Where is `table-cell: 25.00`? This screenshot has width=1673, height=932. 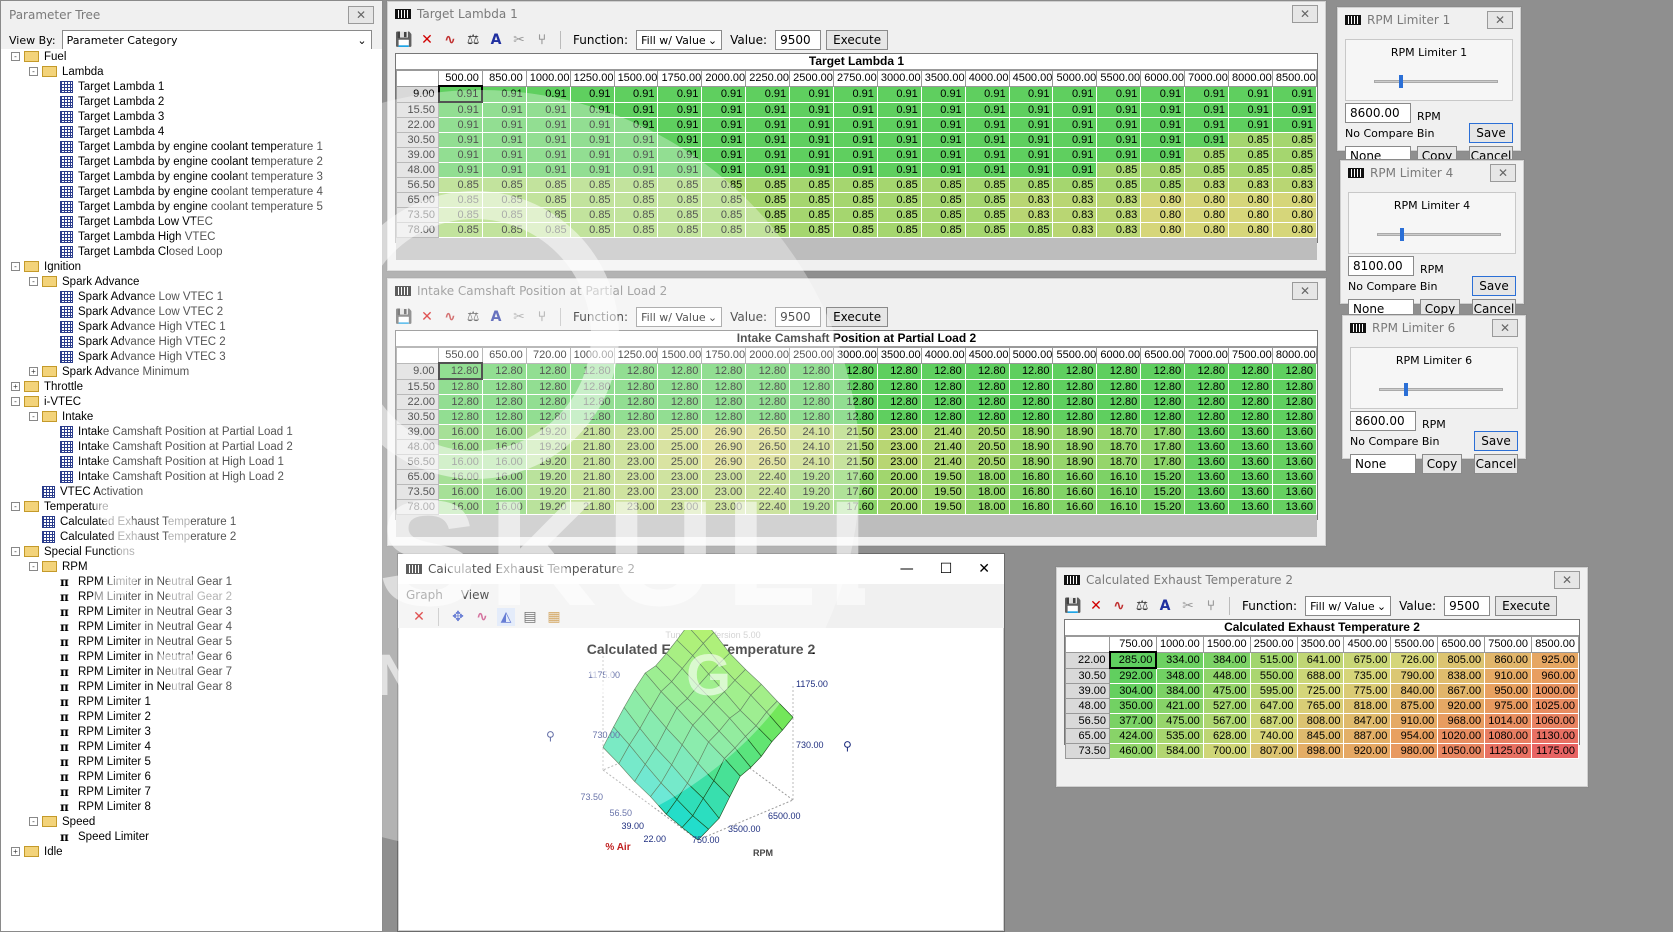 table-cell: 25.00 is located at coordinates (680, 432).